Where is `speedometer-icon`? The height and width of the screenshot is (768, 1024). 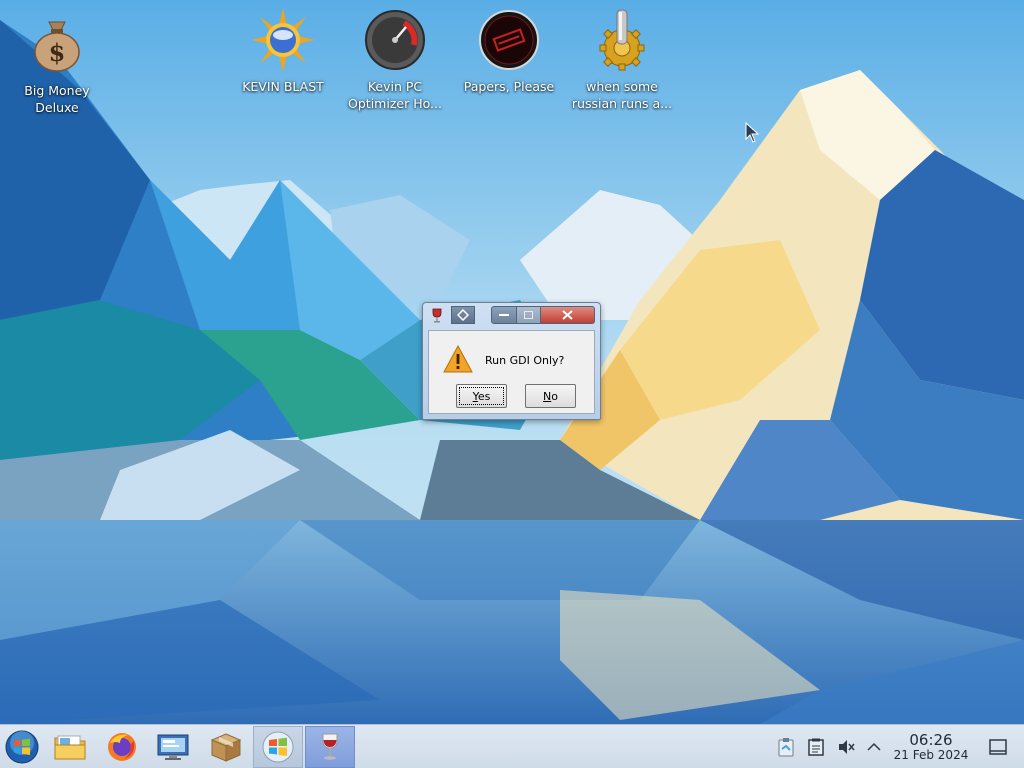 speedometer-icon is located at coordinates (395, 40).